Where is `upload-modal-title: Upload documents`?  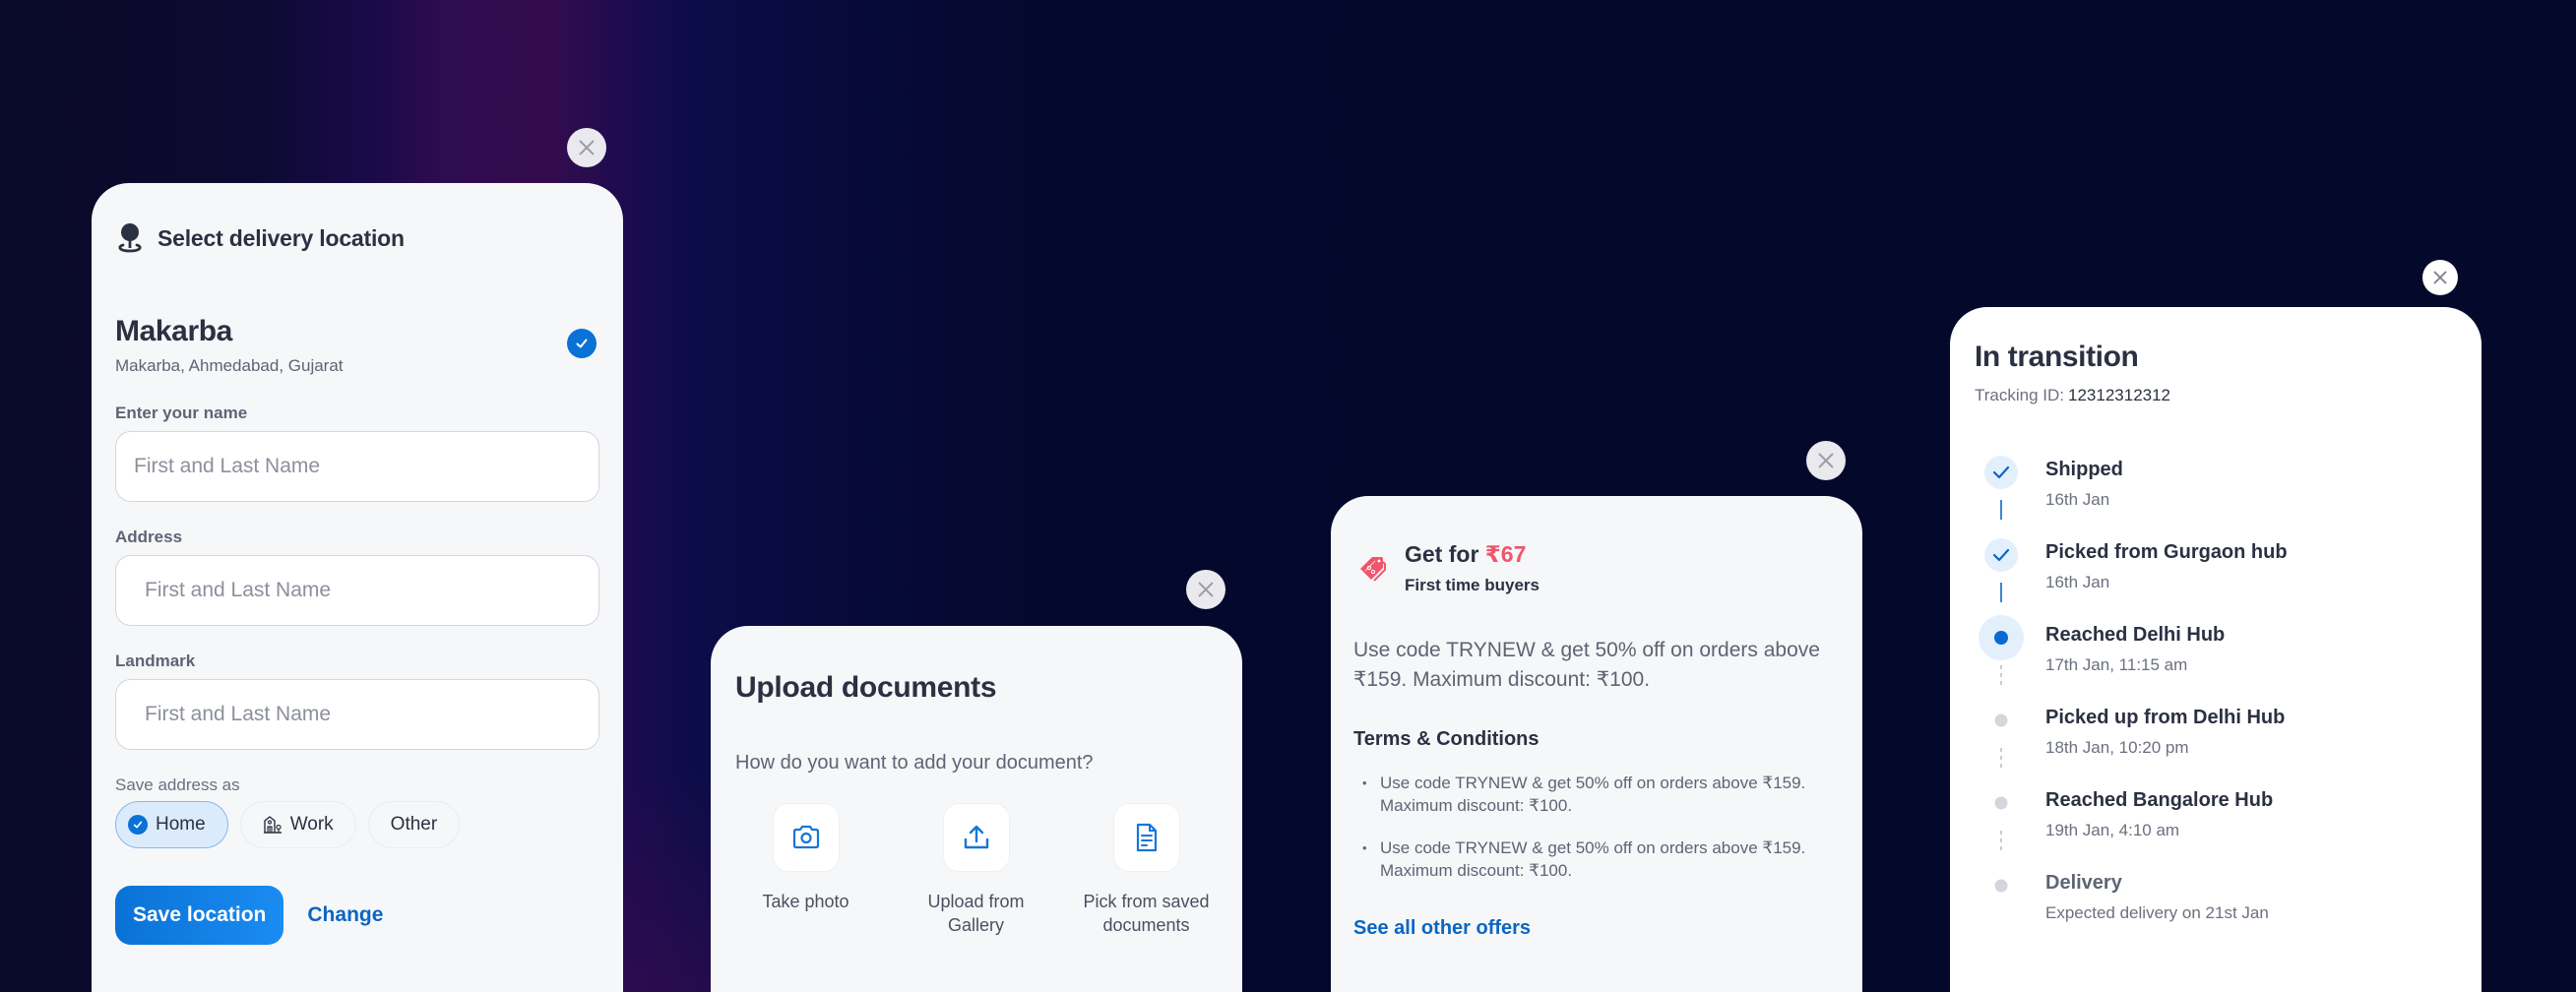 upload-modal-title: Upload documents is located at coordinates (866, 687).